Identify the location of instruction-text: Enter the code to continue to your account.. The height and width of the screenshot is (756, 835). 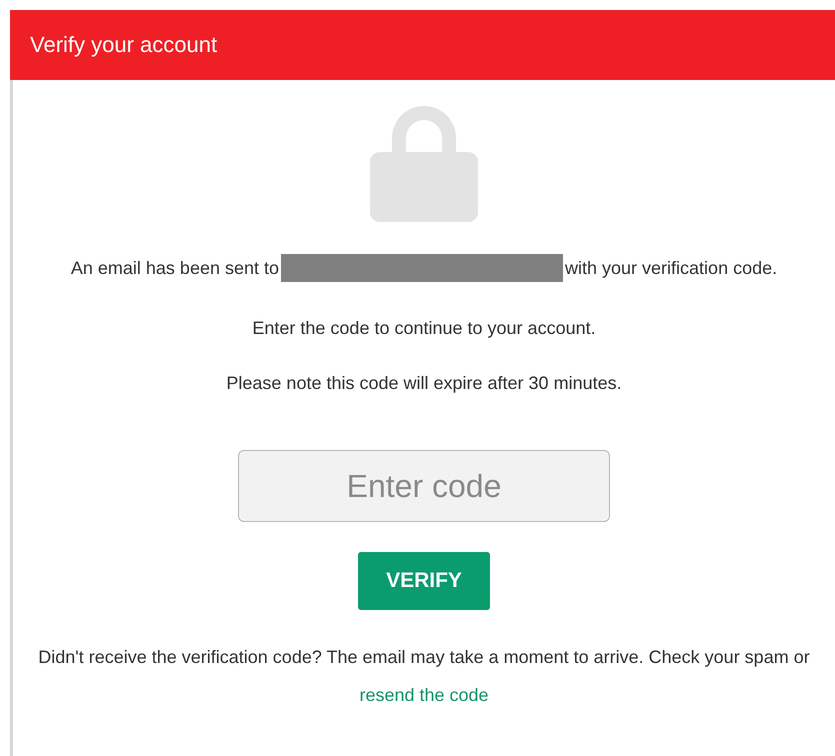
(424, 328).